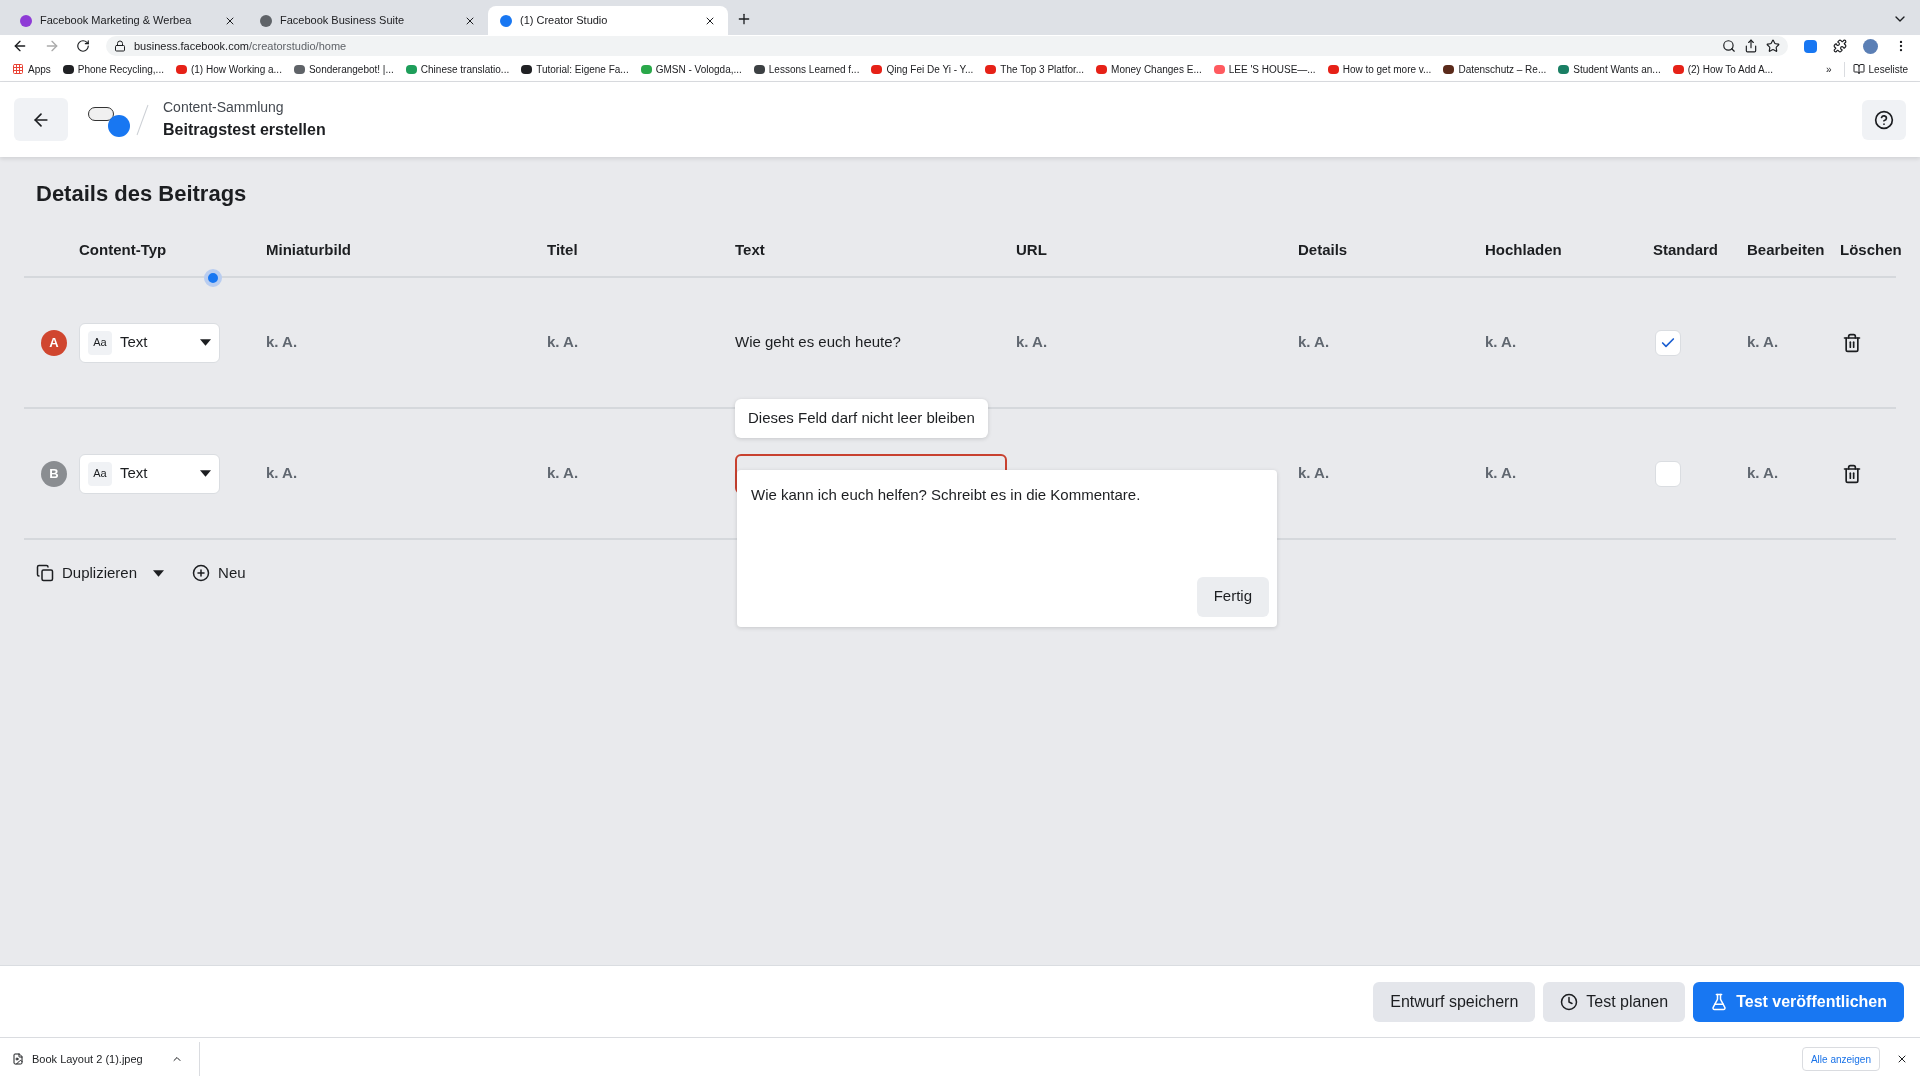 Image resolution: width=1920 pixels, height=1080 pixels. Describe the element at coordinates (134, 473) in the screenshot. I see `dropdown-value: Text` at that location.